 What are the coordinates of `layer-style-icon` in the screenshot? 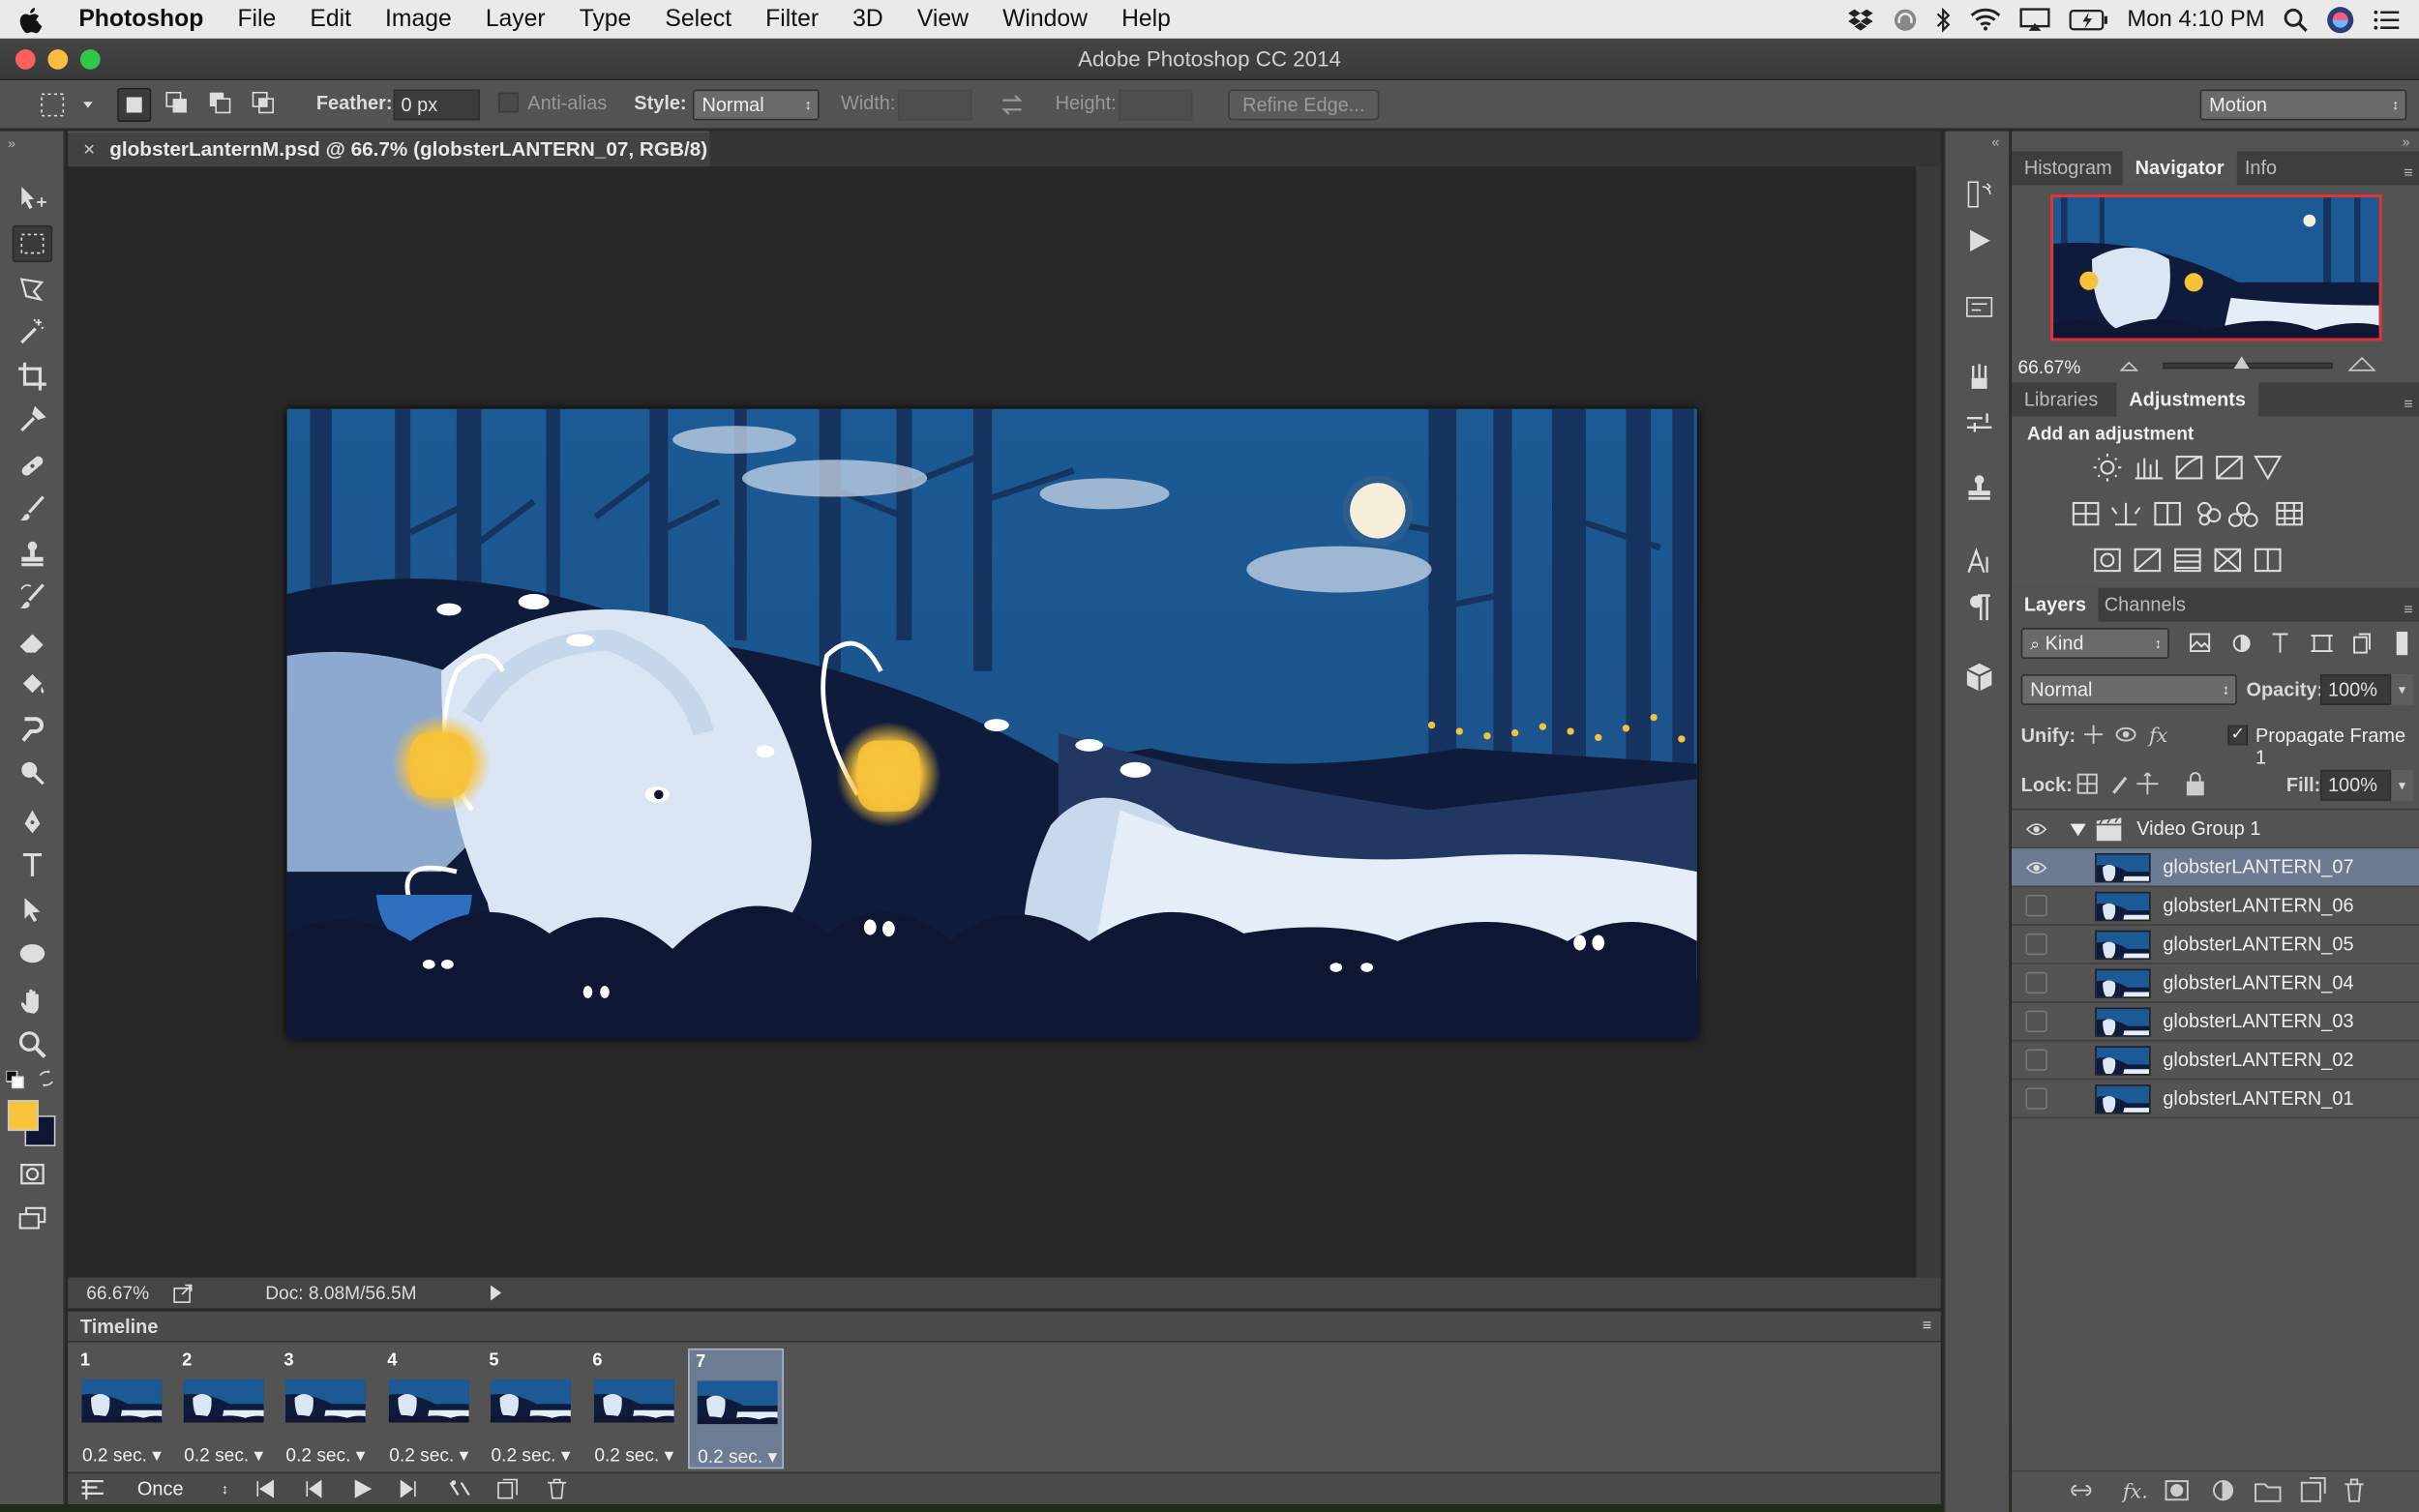 It's located at (2134, 1490).